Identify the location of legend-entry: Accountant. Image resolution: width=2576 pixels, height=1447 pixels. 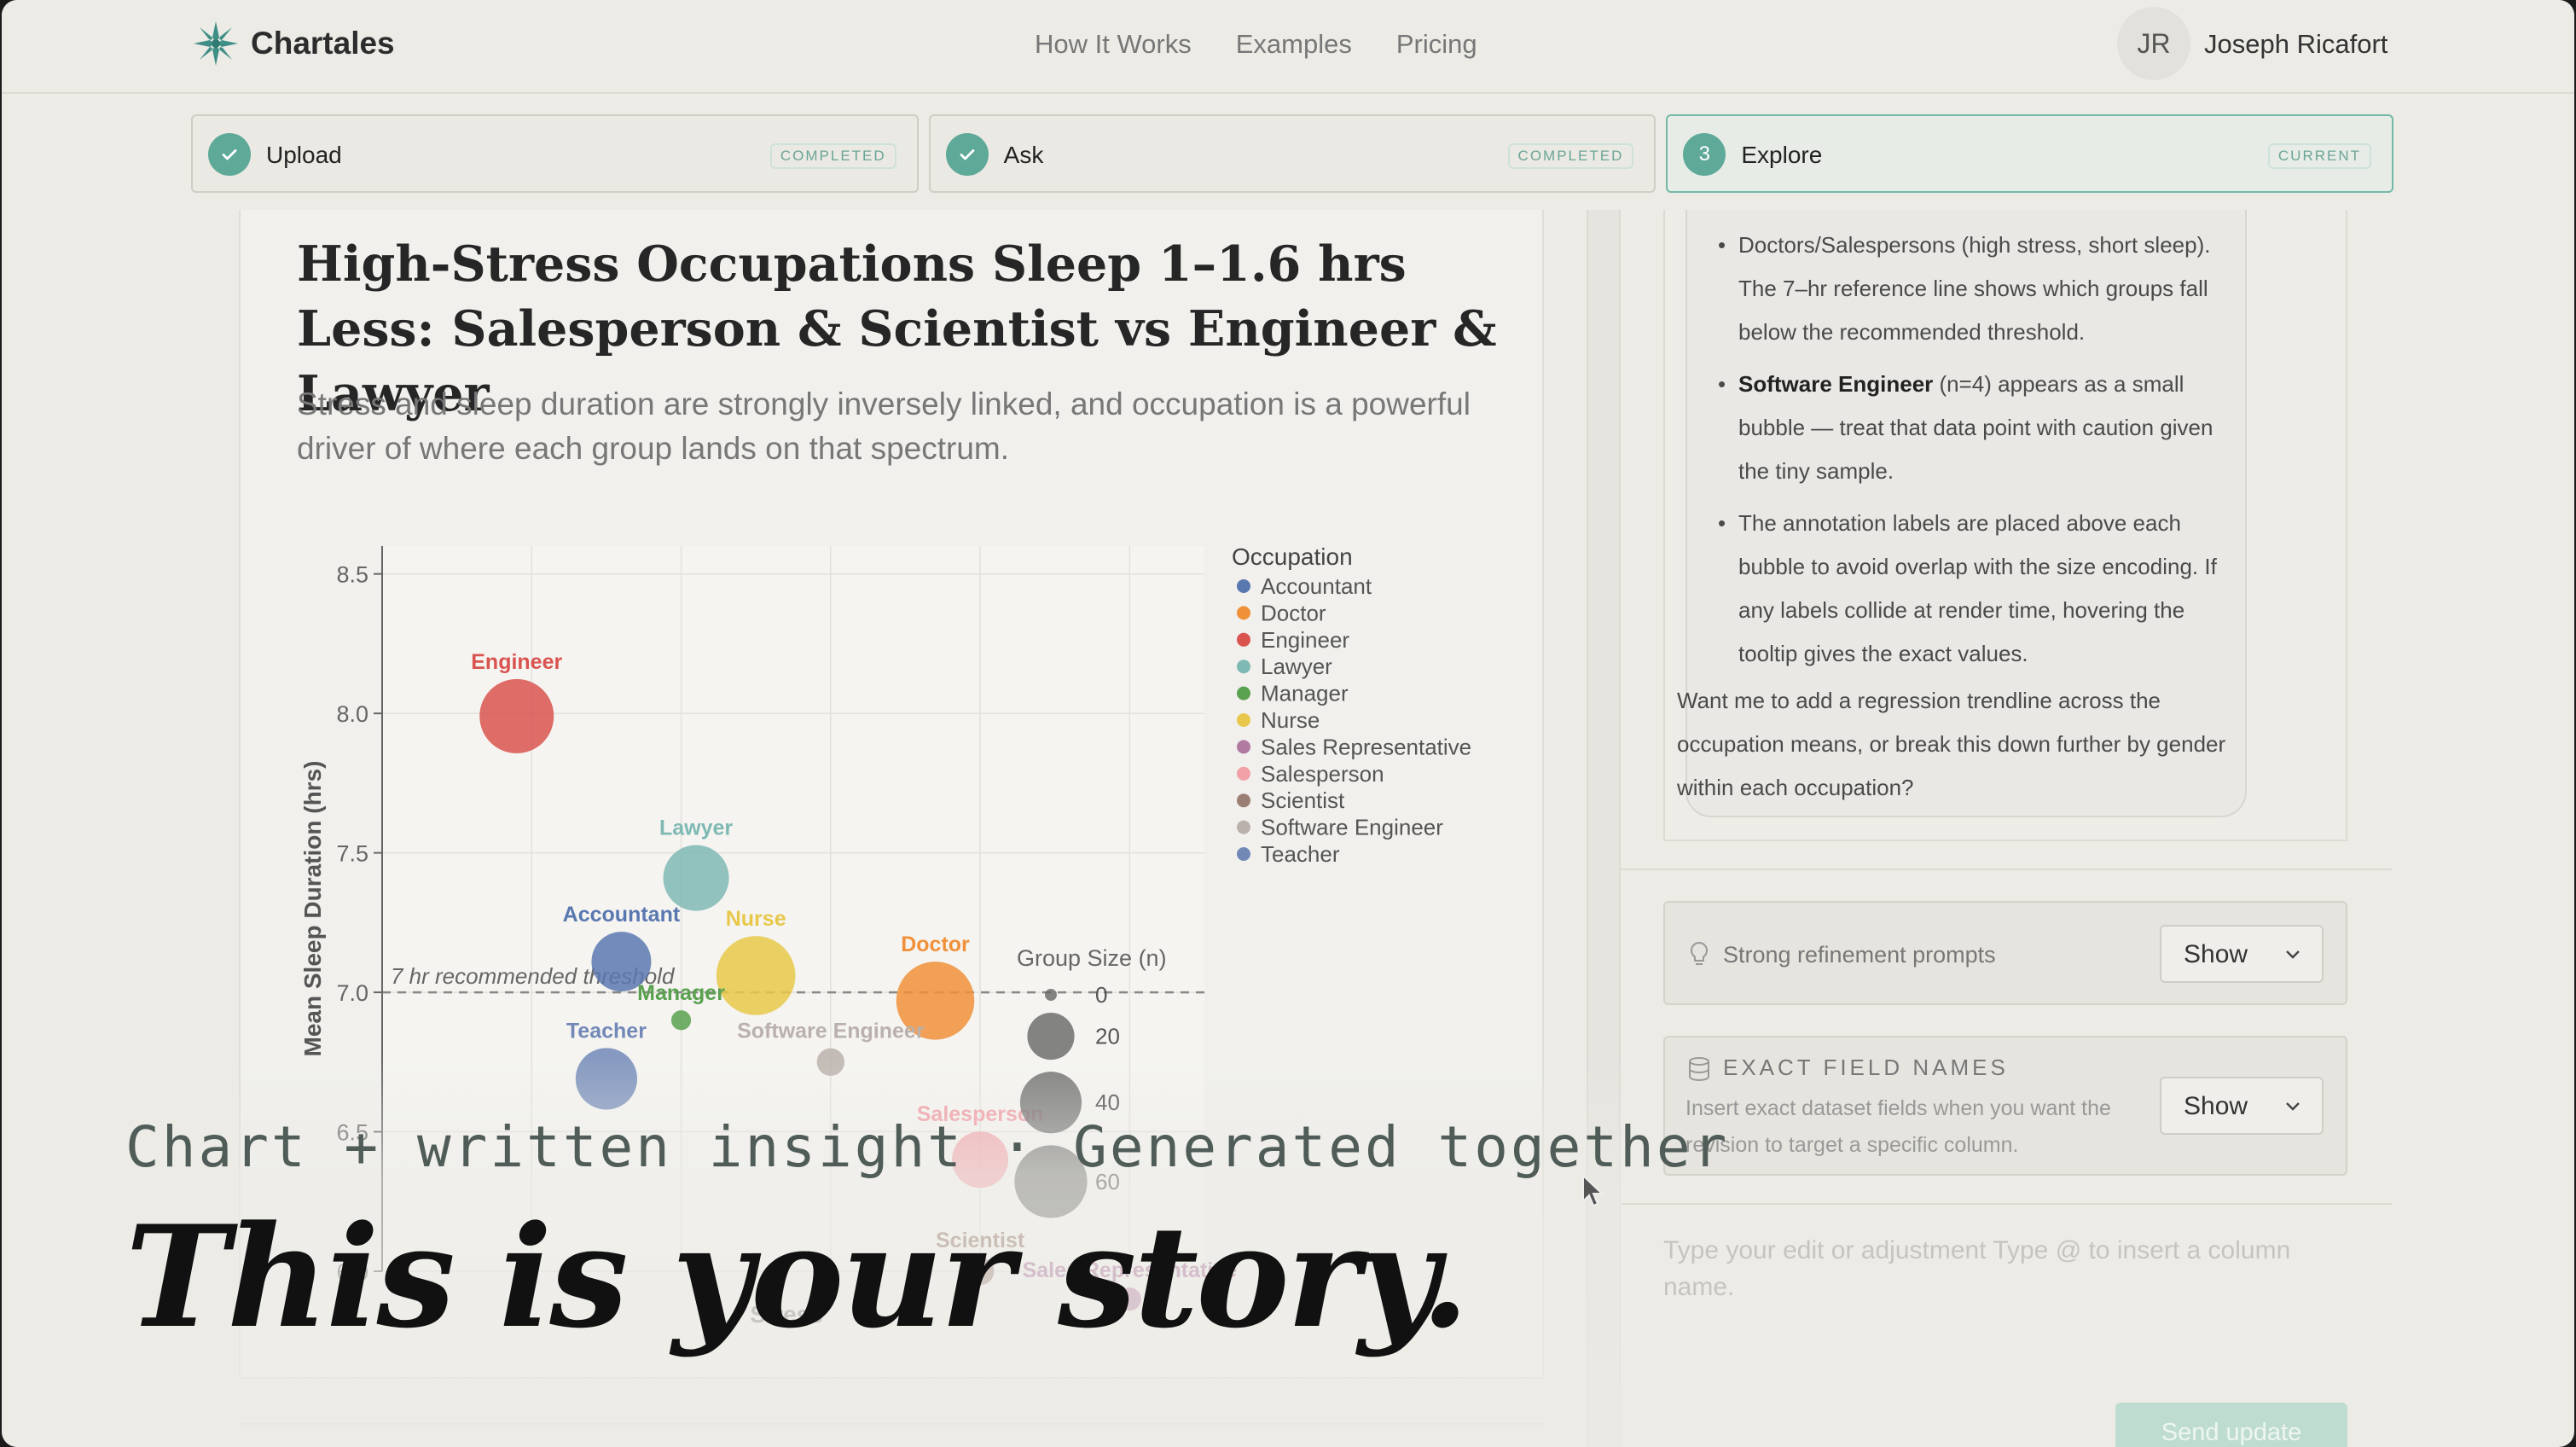
(1316, 586).